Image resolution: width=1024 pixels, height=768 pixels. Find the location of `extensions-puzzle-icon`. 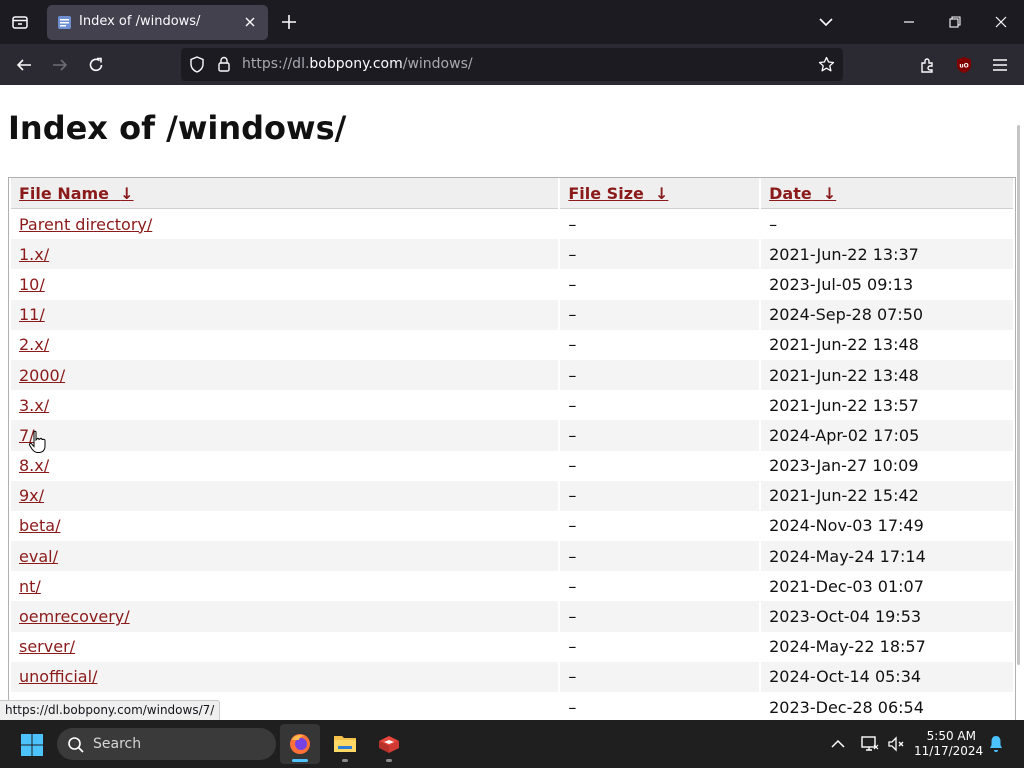

extensions-puzzle-icon is located at coordinates (928, 65).